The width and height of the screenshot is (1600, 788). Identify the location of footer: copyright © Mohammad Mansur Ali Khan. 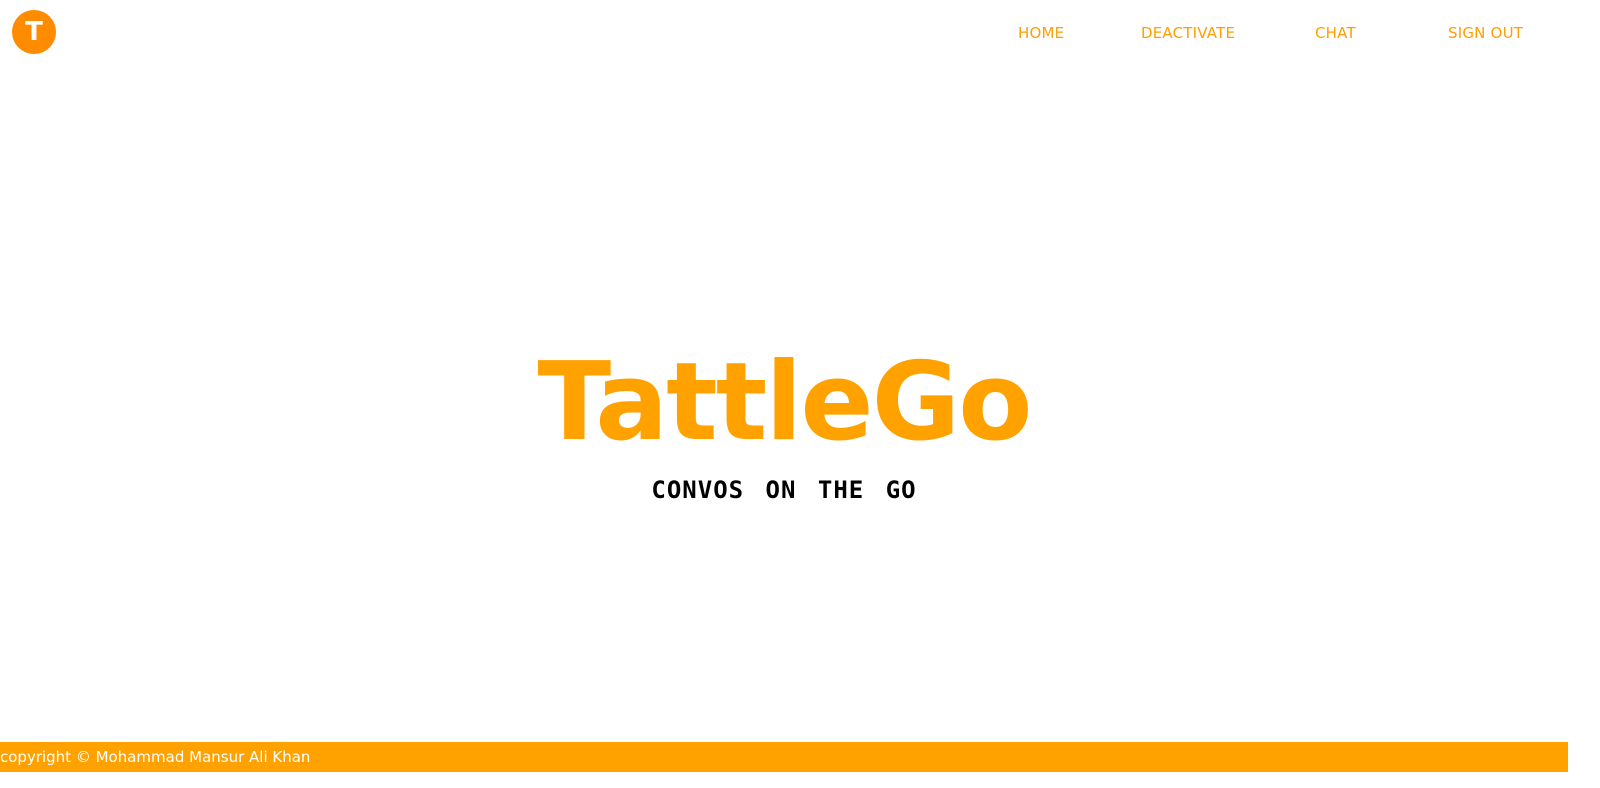
(784, 757).